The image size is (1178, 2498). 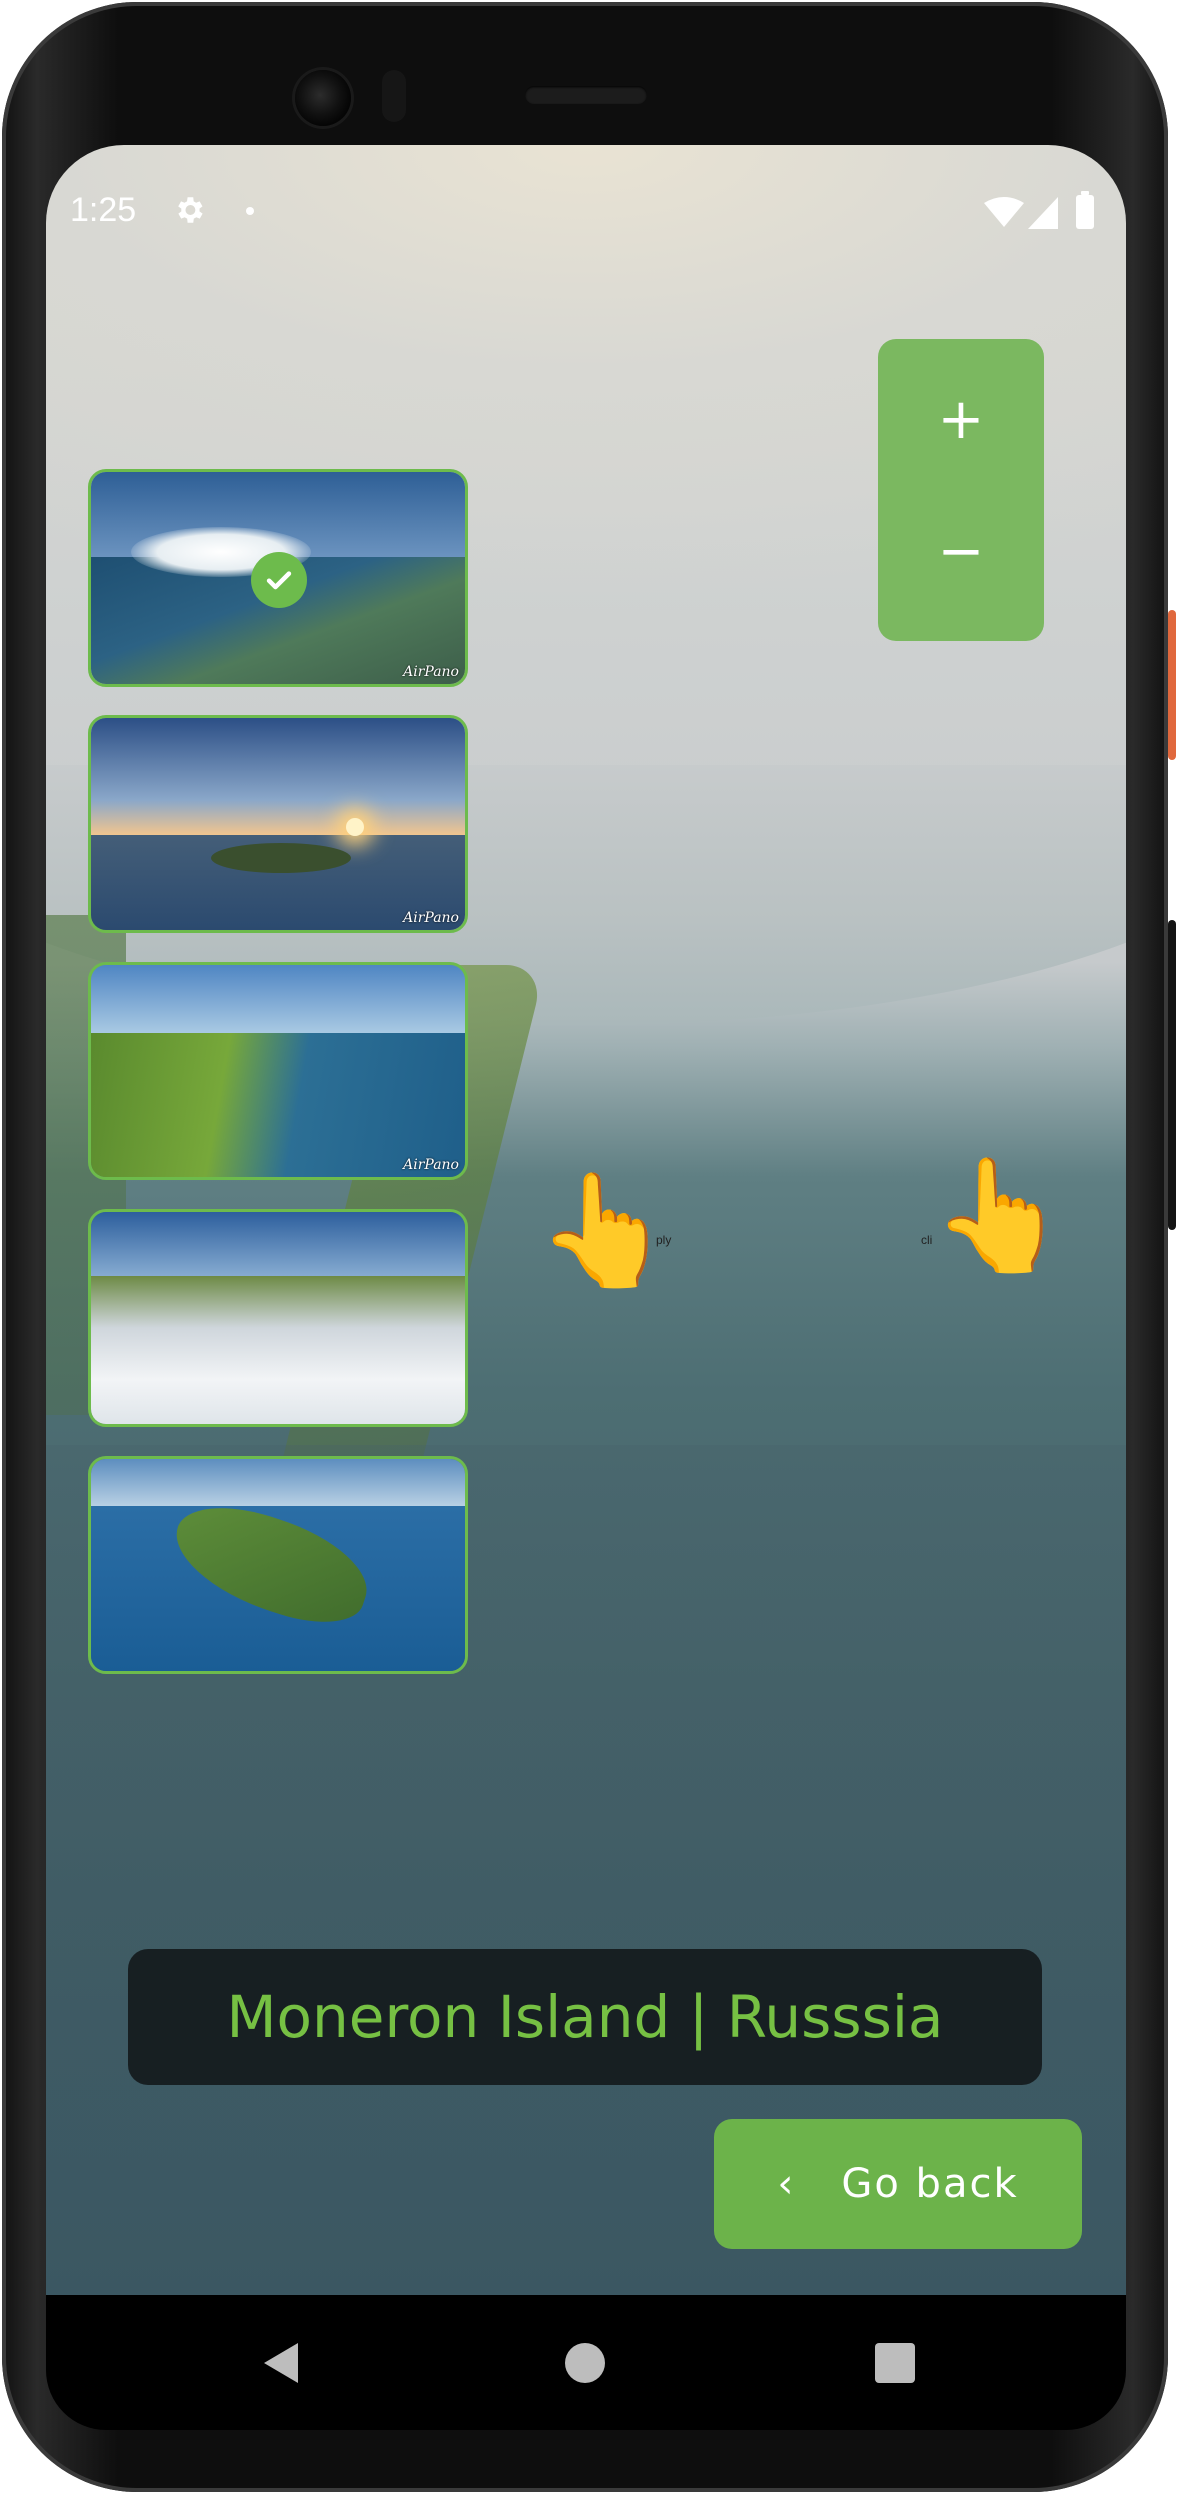 What do you see at coordinates (961, 551) in the screenshot?
I see `zoom-out-button: −` at bounding box center [961, 551].